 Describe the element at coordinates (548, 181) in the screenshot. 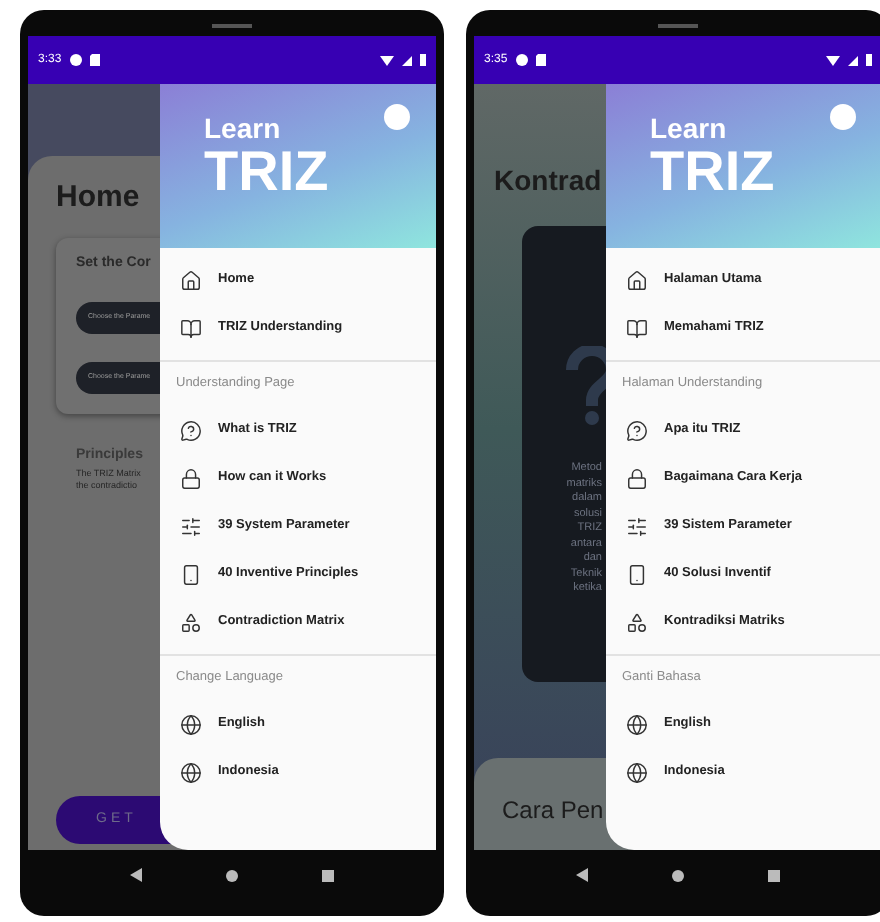

I see `page-title: Kontrad` at that location.